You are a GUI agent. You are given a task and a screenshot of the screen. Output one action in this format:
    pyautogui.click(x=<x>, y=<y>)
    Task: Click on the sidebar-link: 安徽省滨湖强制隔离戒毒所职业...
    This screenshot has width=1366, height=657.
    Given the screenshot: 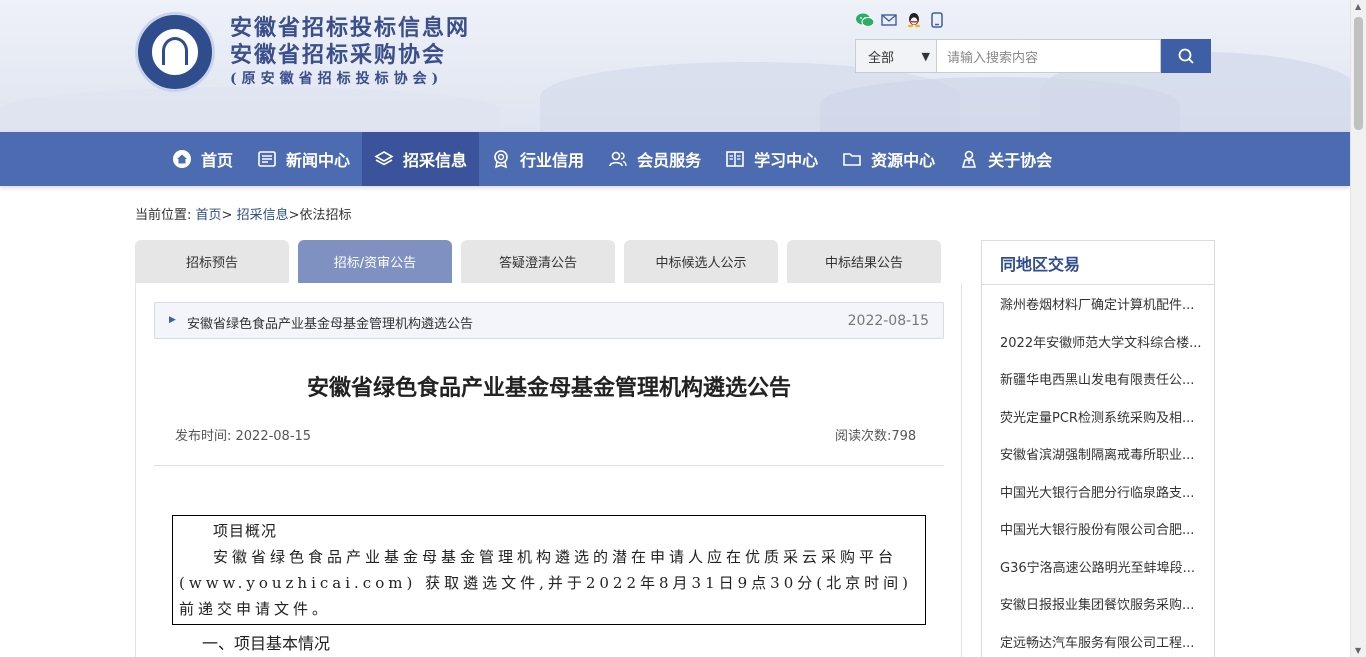 What is the action you would take?
    pyautogui.click(x=1098, y=454)
    